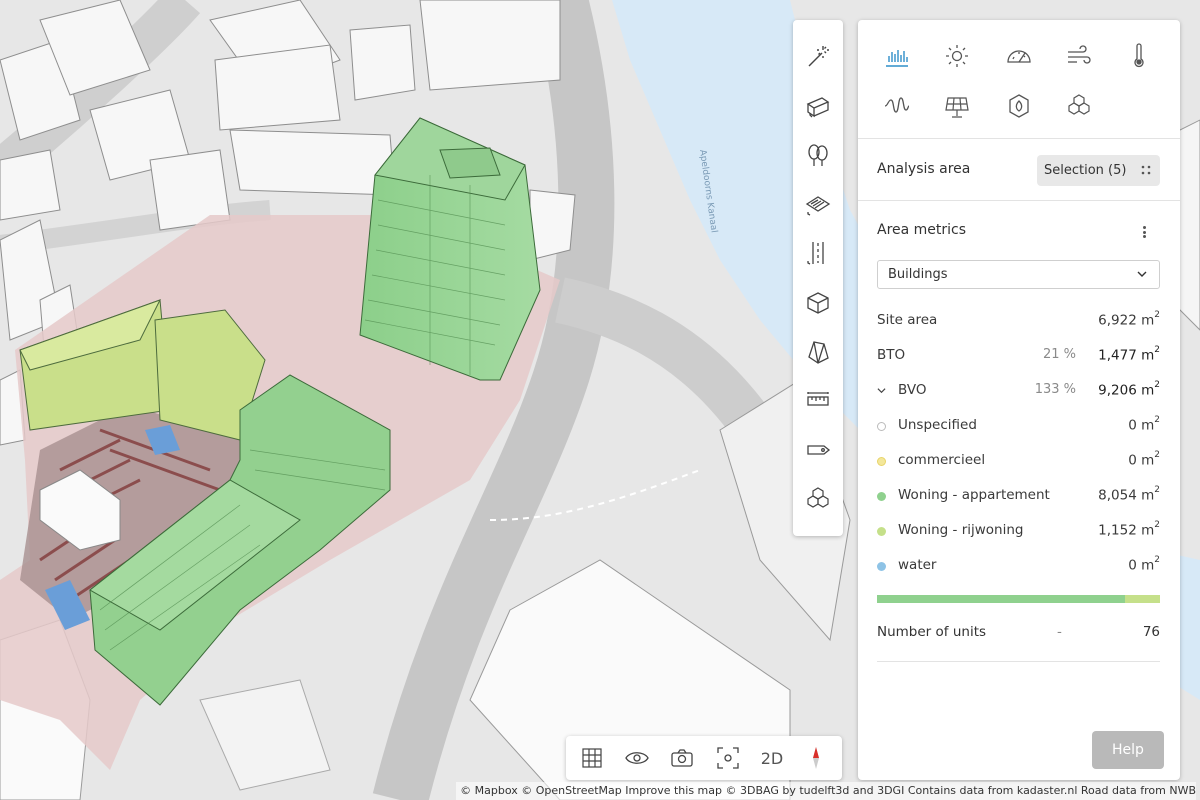  I want to click on prism-icon, so click(818, 351).